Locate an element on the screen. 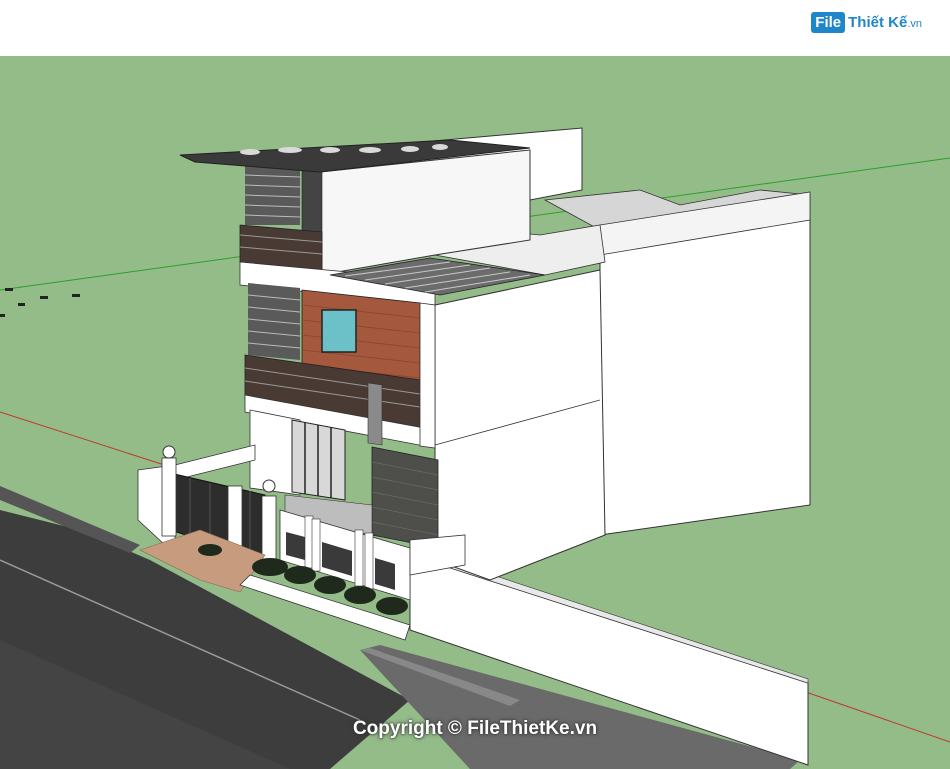 The width and height of the screenshot is (950, 769). brand-logo: File Thiết Kế.vn is located at coordinates (866, 22).